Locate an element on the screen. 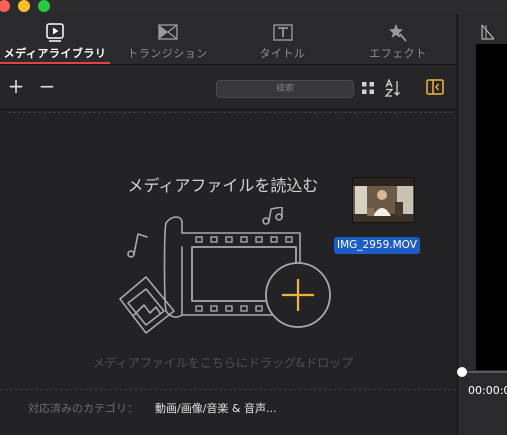 Image resolution: width=507 pixels, height=435 pixels. close-window-button is located at coordinates (5, 6).